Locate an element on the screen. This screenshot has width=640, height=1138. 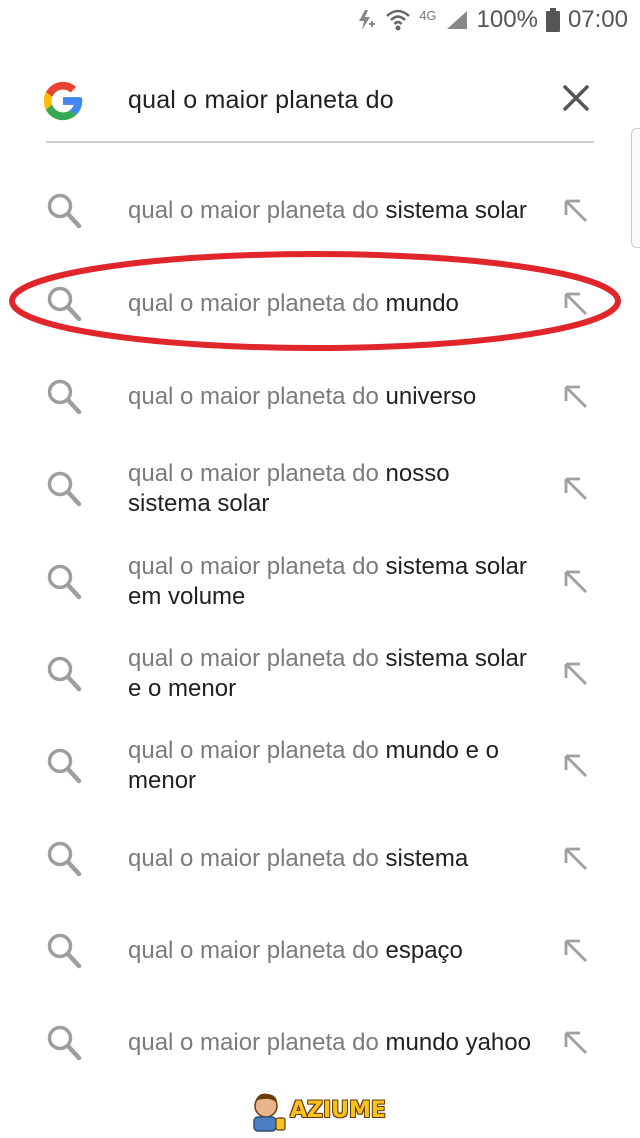
list-item: qual o maior planeta do sistema solar is located at coordinates (320, 211).